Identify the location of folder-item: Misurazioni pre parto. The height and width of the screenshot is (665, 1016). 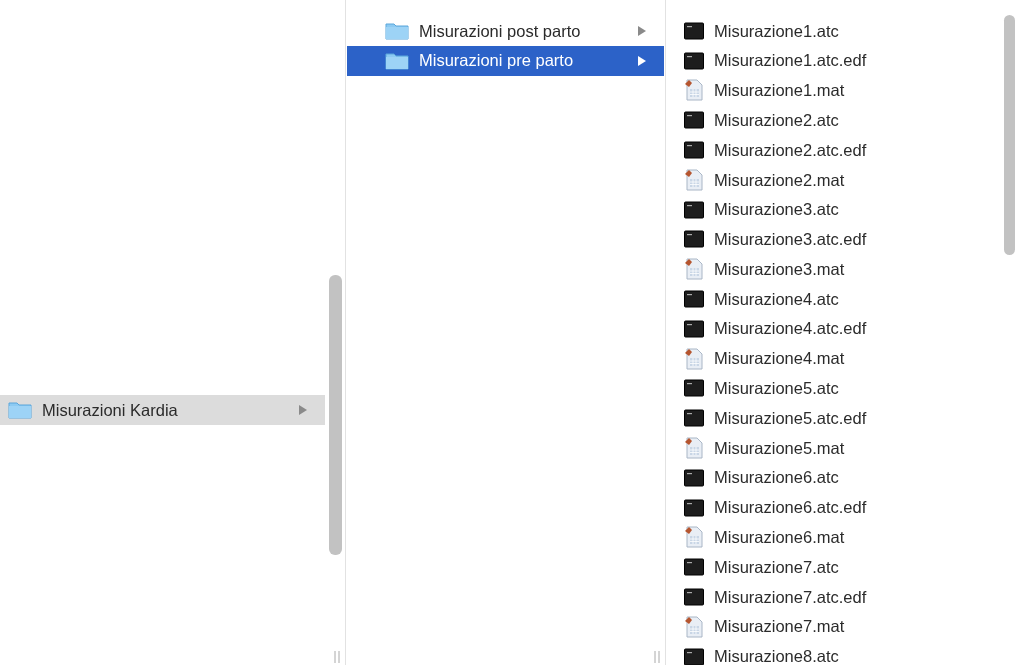
(505, 60).